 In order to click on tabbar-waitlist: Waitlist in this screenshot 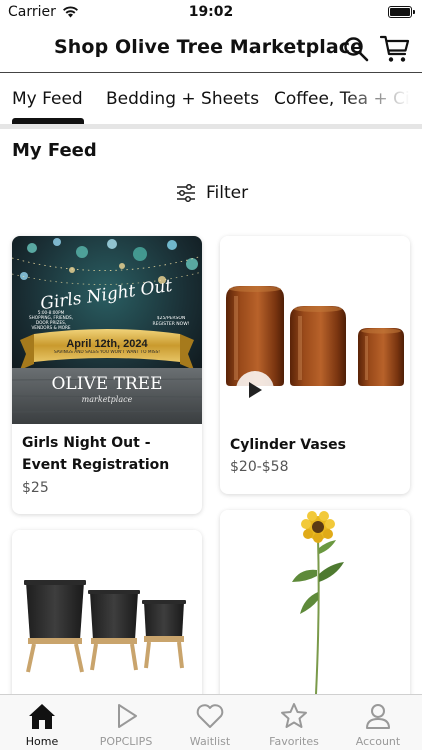, I will do `click(210, 724)`.